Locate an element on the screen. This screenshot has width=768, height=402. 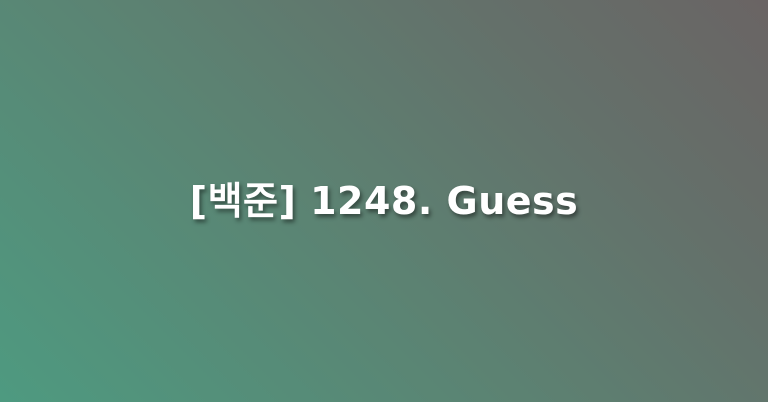
post-title: [백준] 1248. Guess is located at coordinates (384, 200).